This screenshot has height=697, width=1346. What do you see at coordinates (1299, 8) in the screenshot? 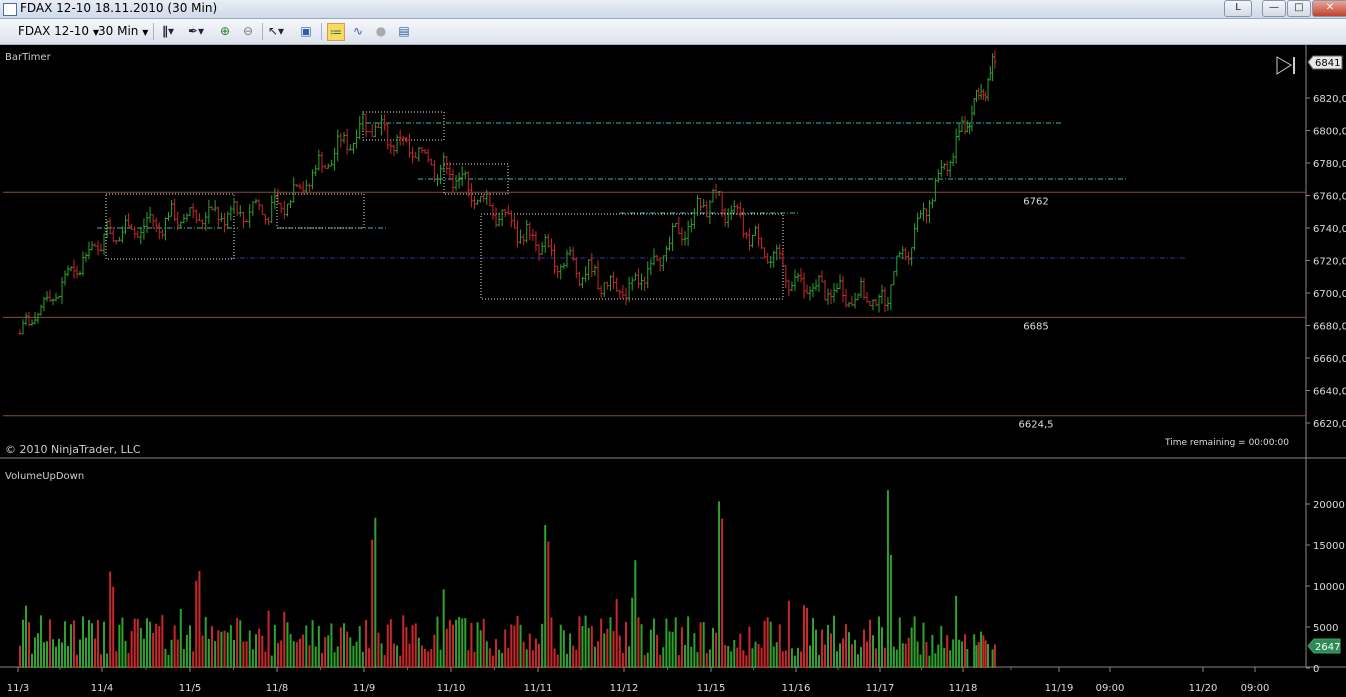
I see `maximize-icon: □` at bounding box center [1299, 8].